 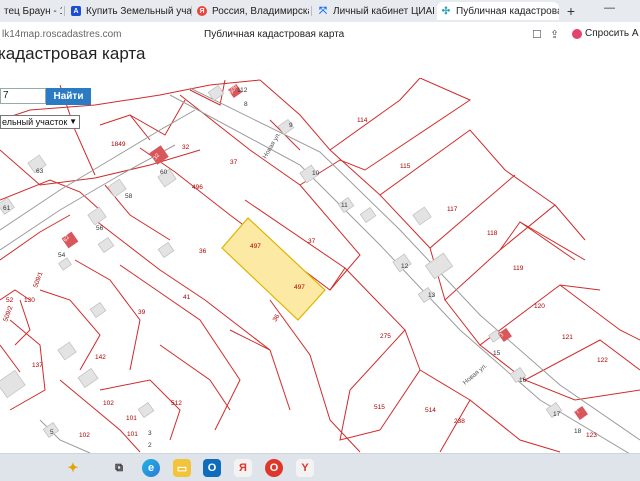 What do you see at coordinates (37, 365) in the screenshot?
I see `map-label: 137` at bounding box center [37, 365].